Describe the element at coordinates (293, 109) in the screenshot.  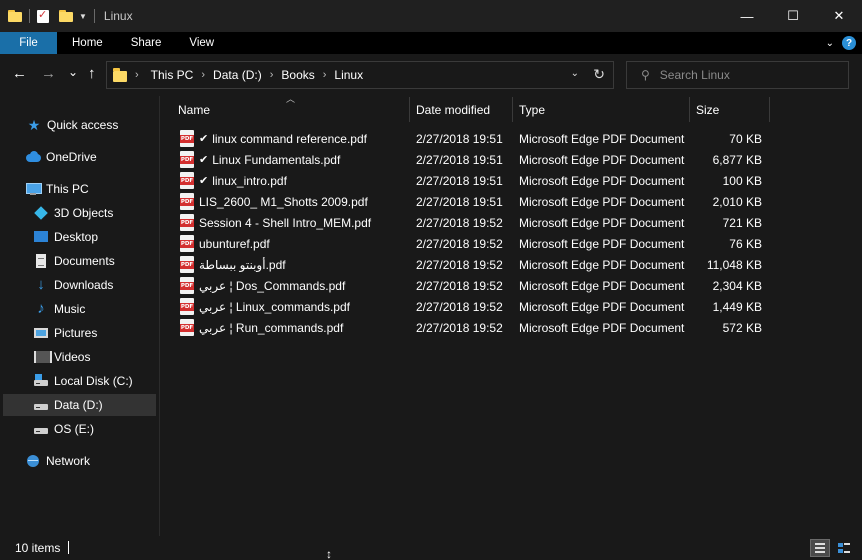
I see `column-header-name: Name` at that location.